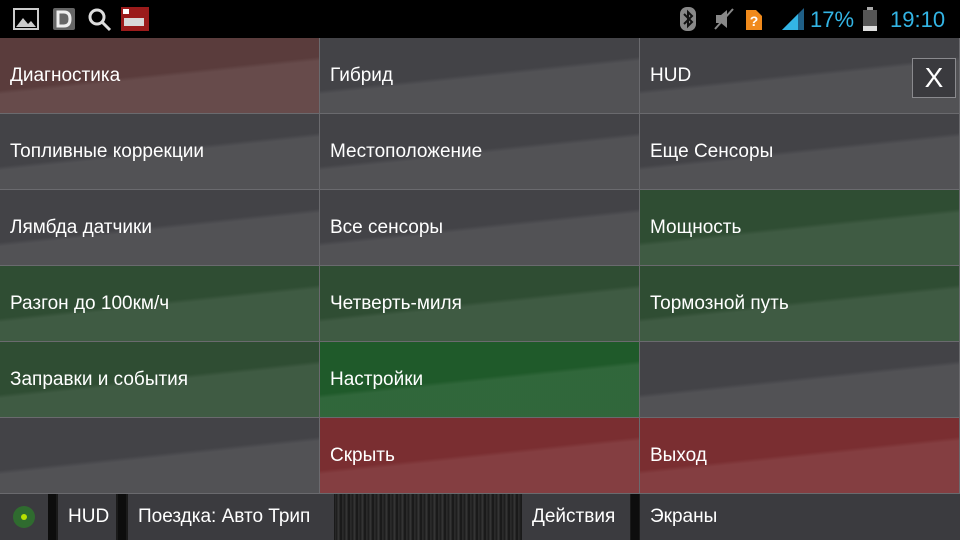 This screenshot has width=960, height=540. Describe the element at coordinates (934, 78) in the screenshot. I see `close-button: X` at that location.